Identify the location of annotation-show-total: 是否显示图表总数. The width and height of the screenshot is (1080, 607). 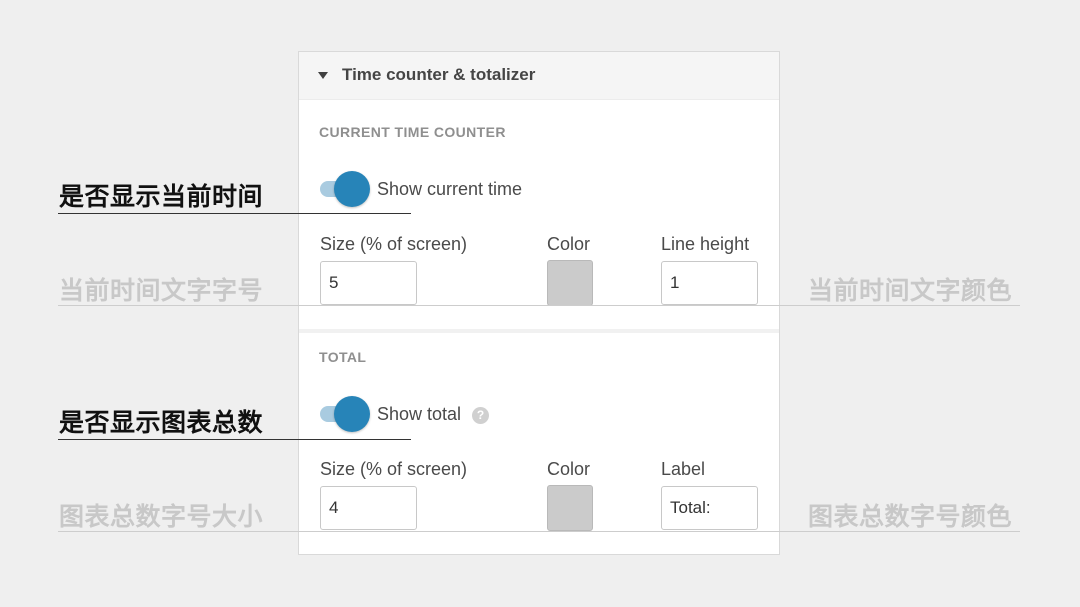
(161, 422).